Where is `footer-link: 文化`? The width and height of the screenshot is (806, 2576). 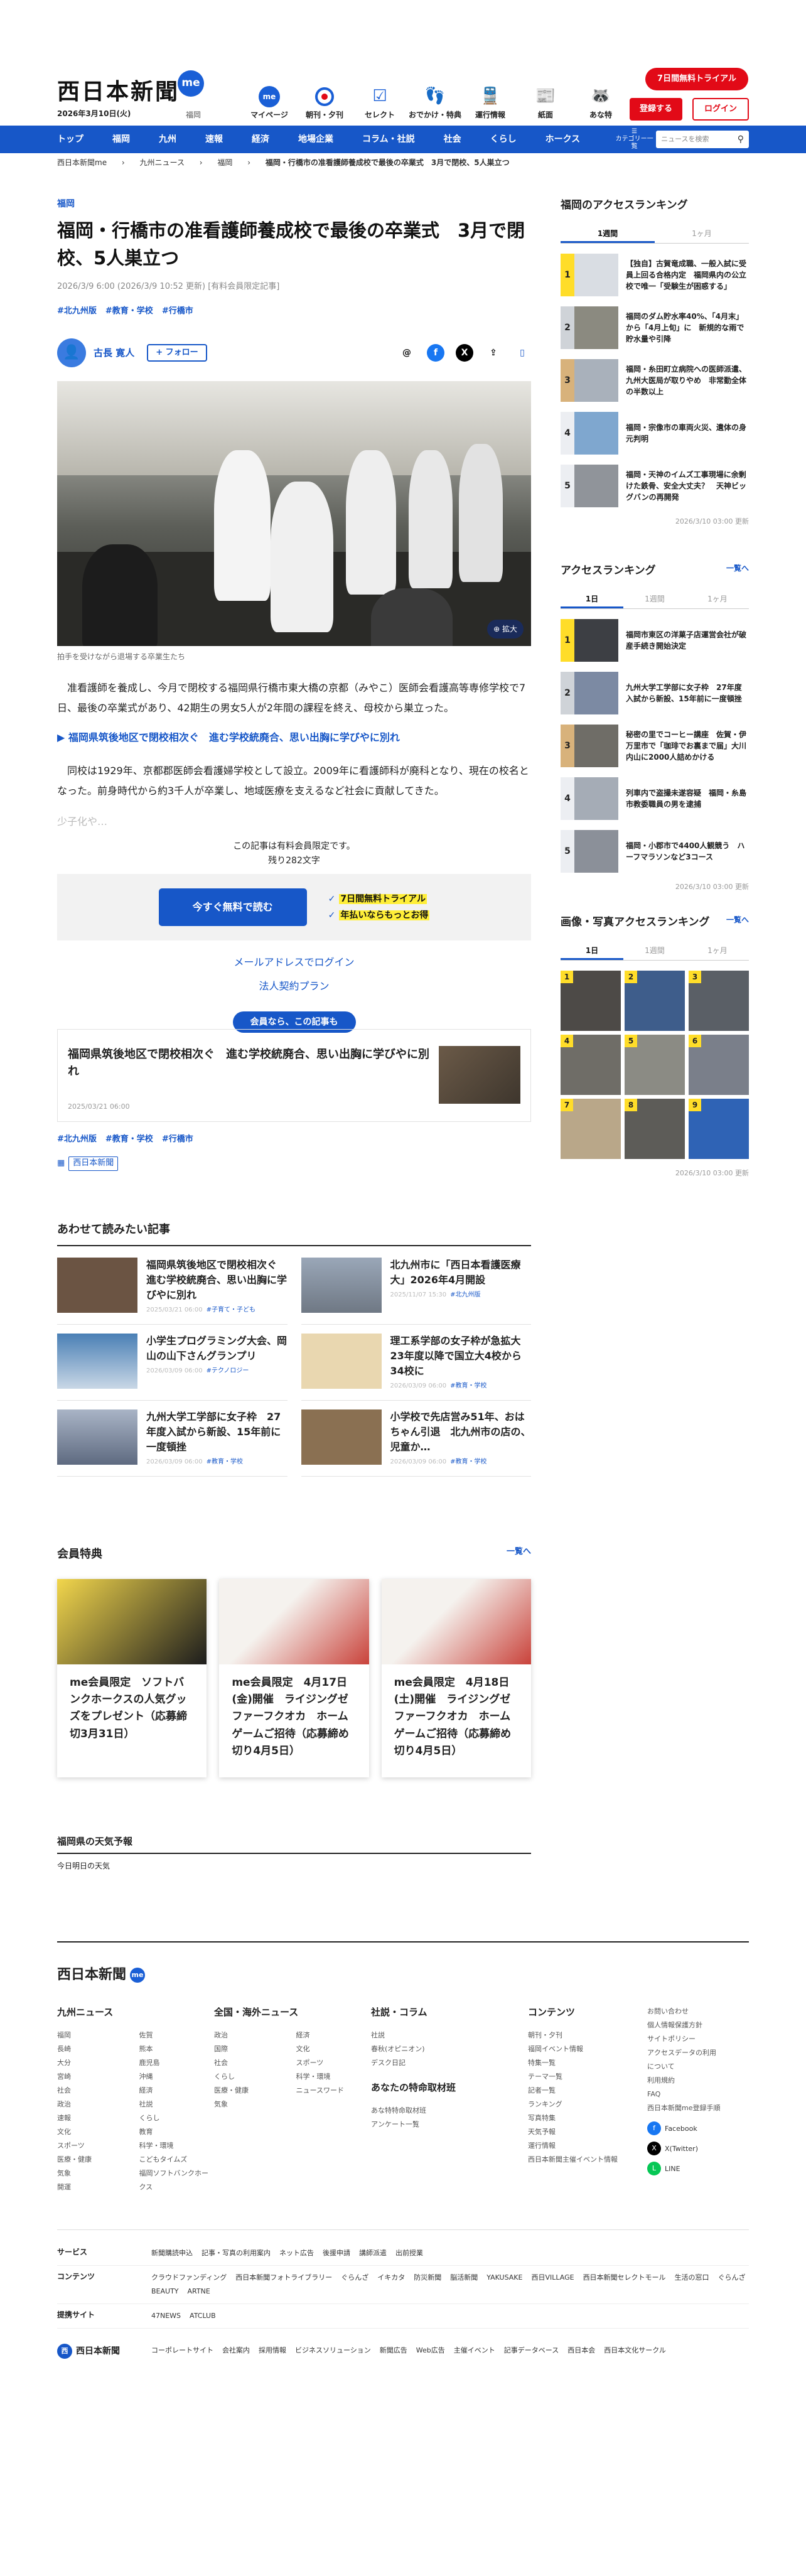
footer-link: 文化 is located at coordinates (334, 2049).